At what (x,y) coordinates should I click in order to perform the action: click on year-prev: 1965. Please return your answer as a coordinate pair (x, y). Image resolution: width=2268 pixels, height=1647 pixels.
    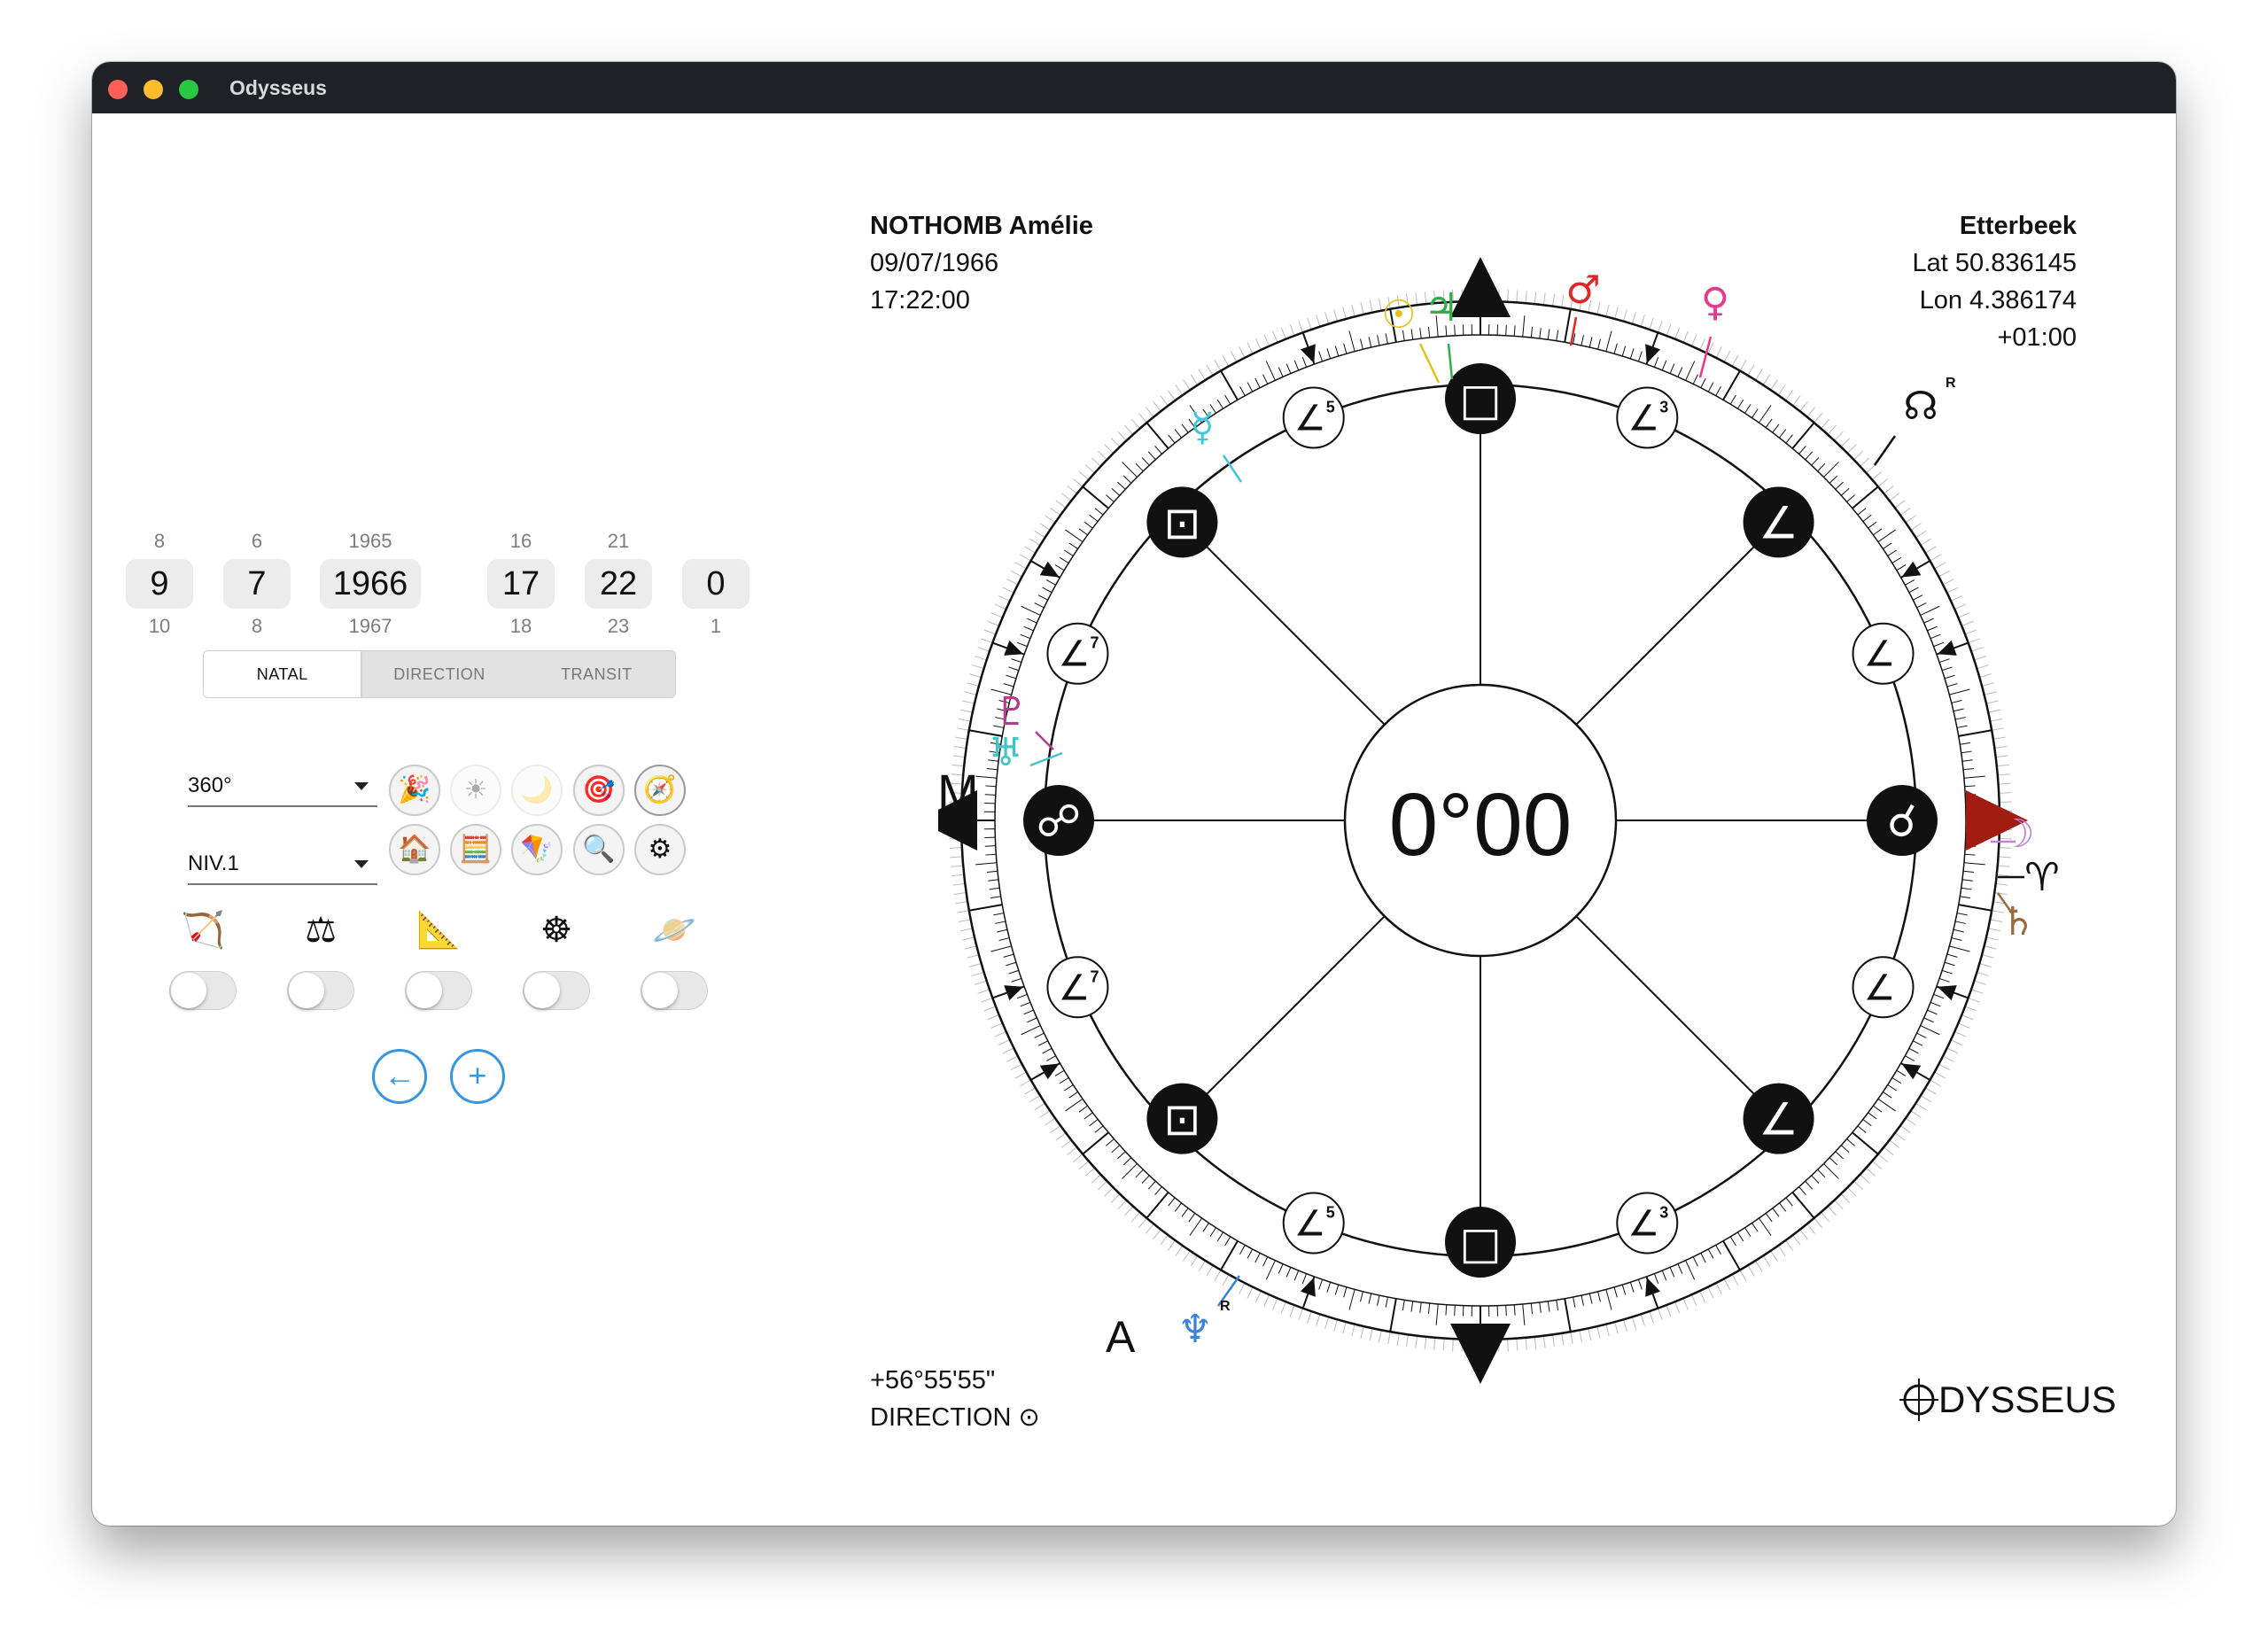
    Looking at the image, I should click on (370, 541).